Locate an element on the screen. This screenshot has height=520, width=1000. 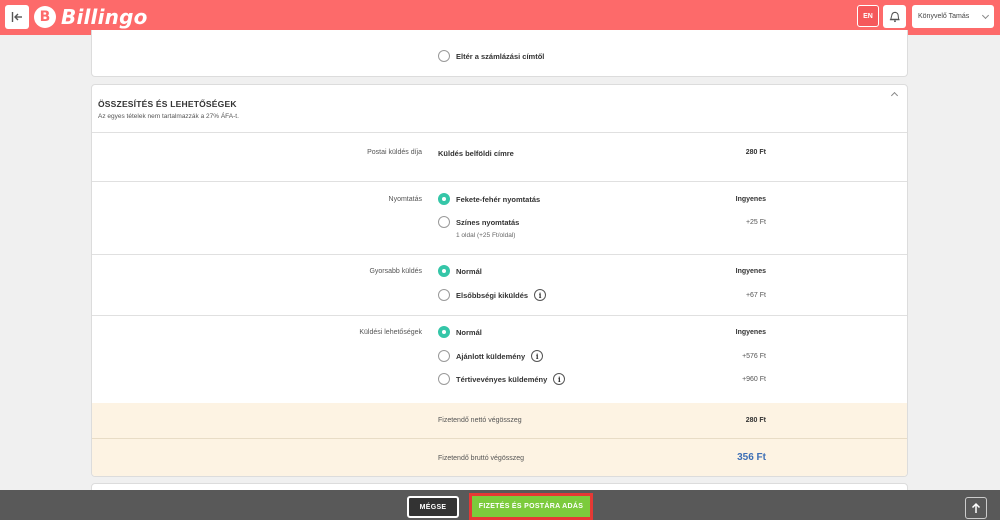
printing-bw-option: Fekete-fehér nyomtatás is located at coordinates (489, 199).